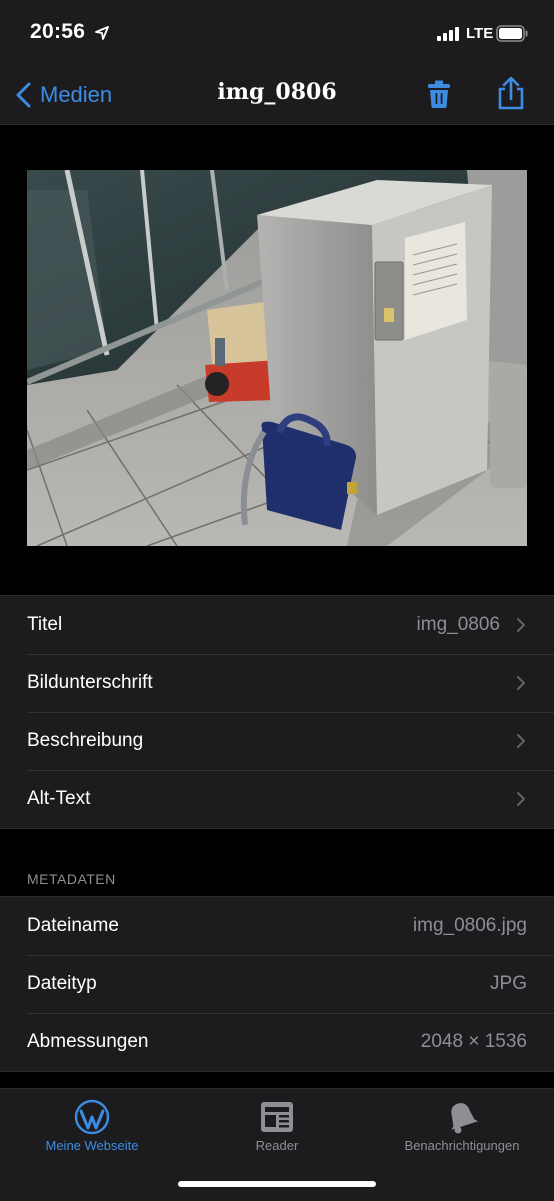  What do you see at coordinates (277, 799) in the screenshot?
I see `alt-text-row: Alt-Text` at bounding box center [277, 799].